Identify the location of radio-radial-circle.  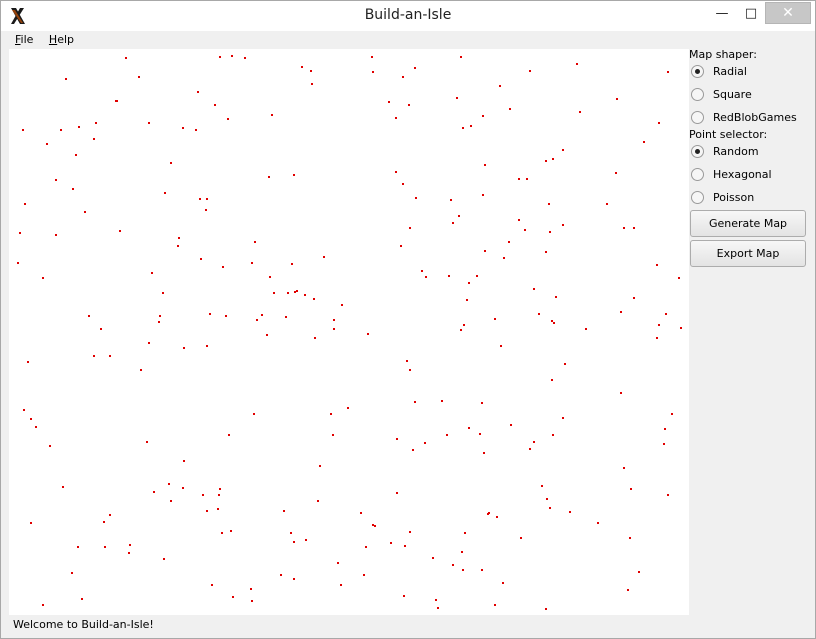
(697, 71).